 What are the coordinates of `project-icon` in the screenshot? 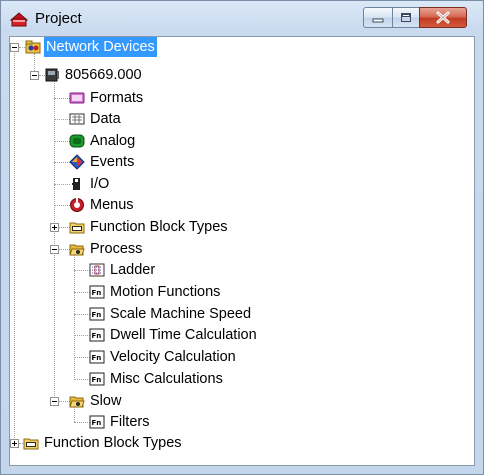 It's located at (19, 19).